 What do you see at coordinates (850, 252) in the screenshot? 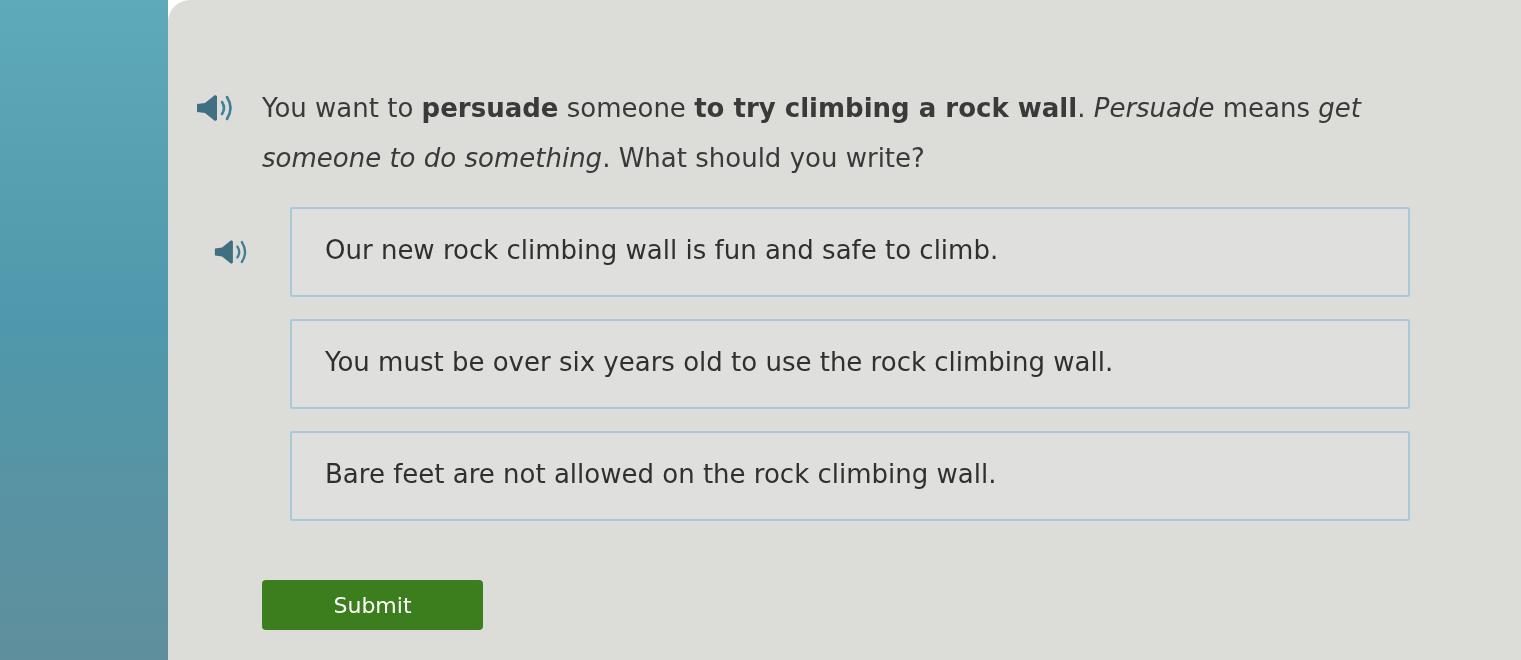
I see `answer-option: Our new rock climbing wall is fun and safe to climb.` at bounding box center [850, 252].